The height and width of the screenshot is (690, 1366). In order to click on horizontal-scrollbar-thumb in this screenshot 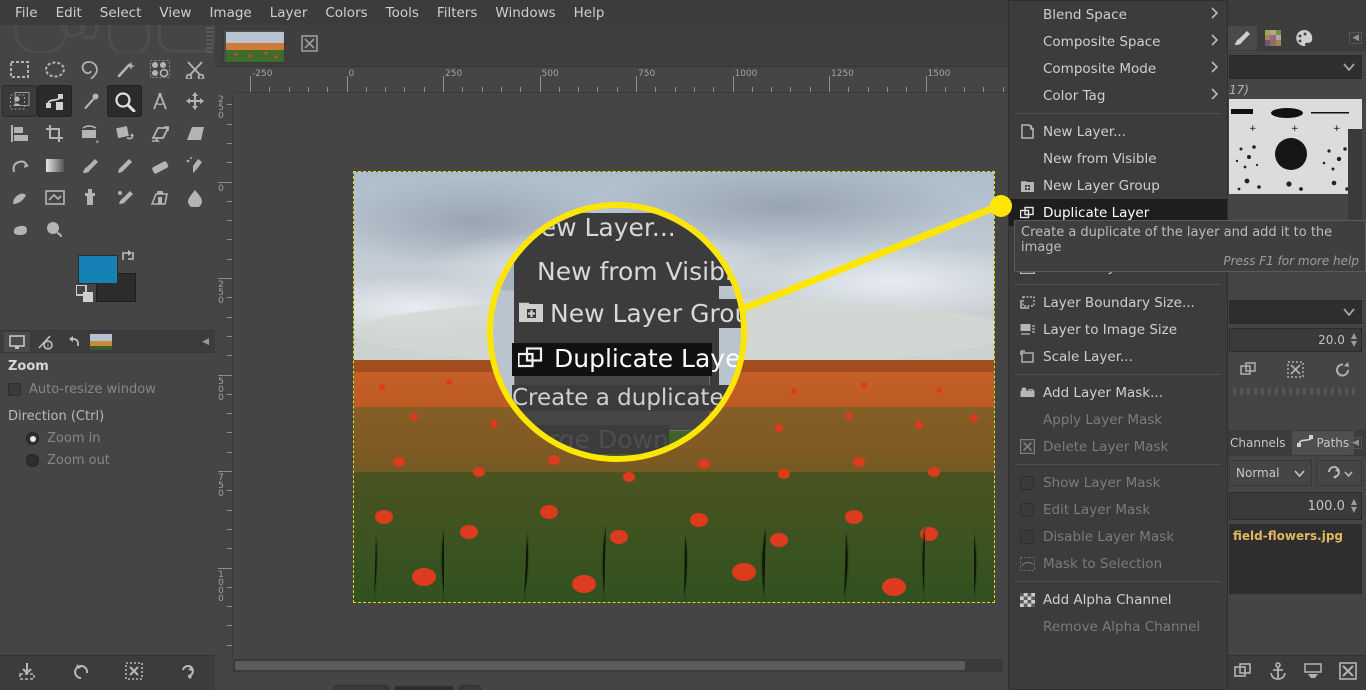, I will do `click(600, 665)`.